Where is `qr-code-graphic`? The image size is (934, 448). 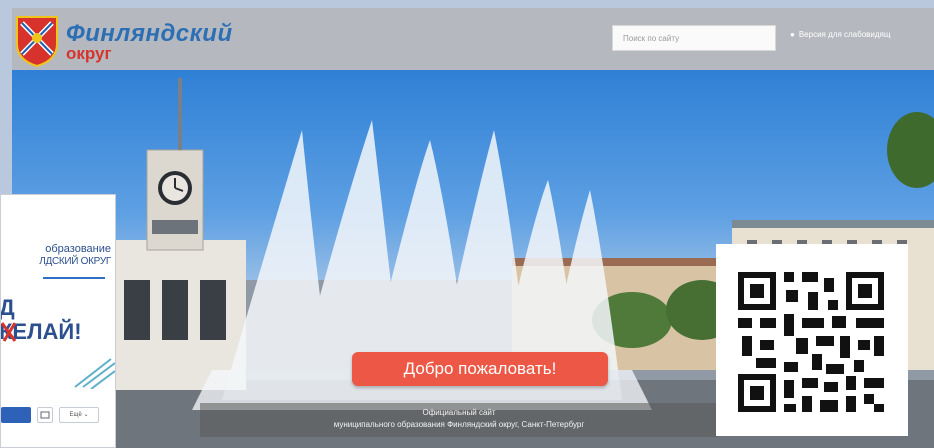 qr-code-graphic is located at coordinates (811, 342).